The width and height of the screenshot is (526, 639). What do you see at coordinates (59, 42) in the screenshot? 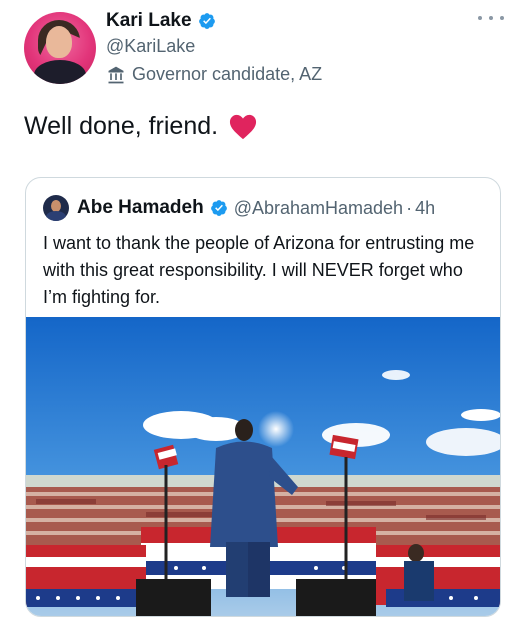
I see `avatar-face` at bounding box center [59, 42].